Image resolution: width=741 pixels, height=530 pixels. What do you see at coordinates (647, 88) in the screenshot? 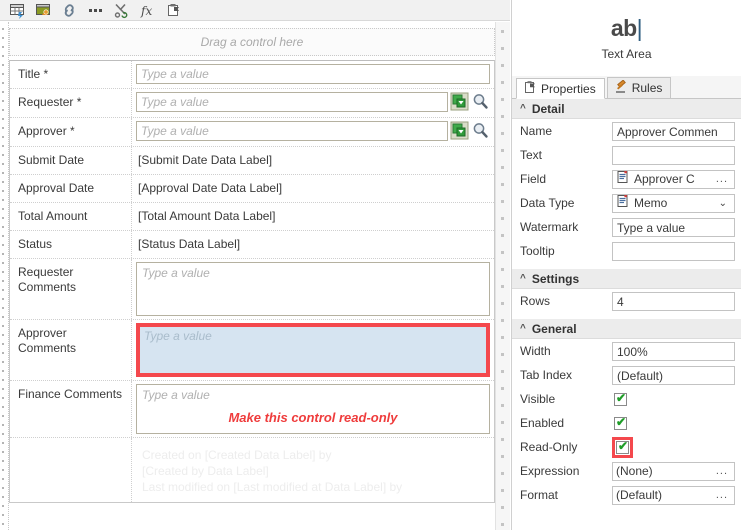
I see `tab-rules-label: Rules` at bounding box center [647, 88].